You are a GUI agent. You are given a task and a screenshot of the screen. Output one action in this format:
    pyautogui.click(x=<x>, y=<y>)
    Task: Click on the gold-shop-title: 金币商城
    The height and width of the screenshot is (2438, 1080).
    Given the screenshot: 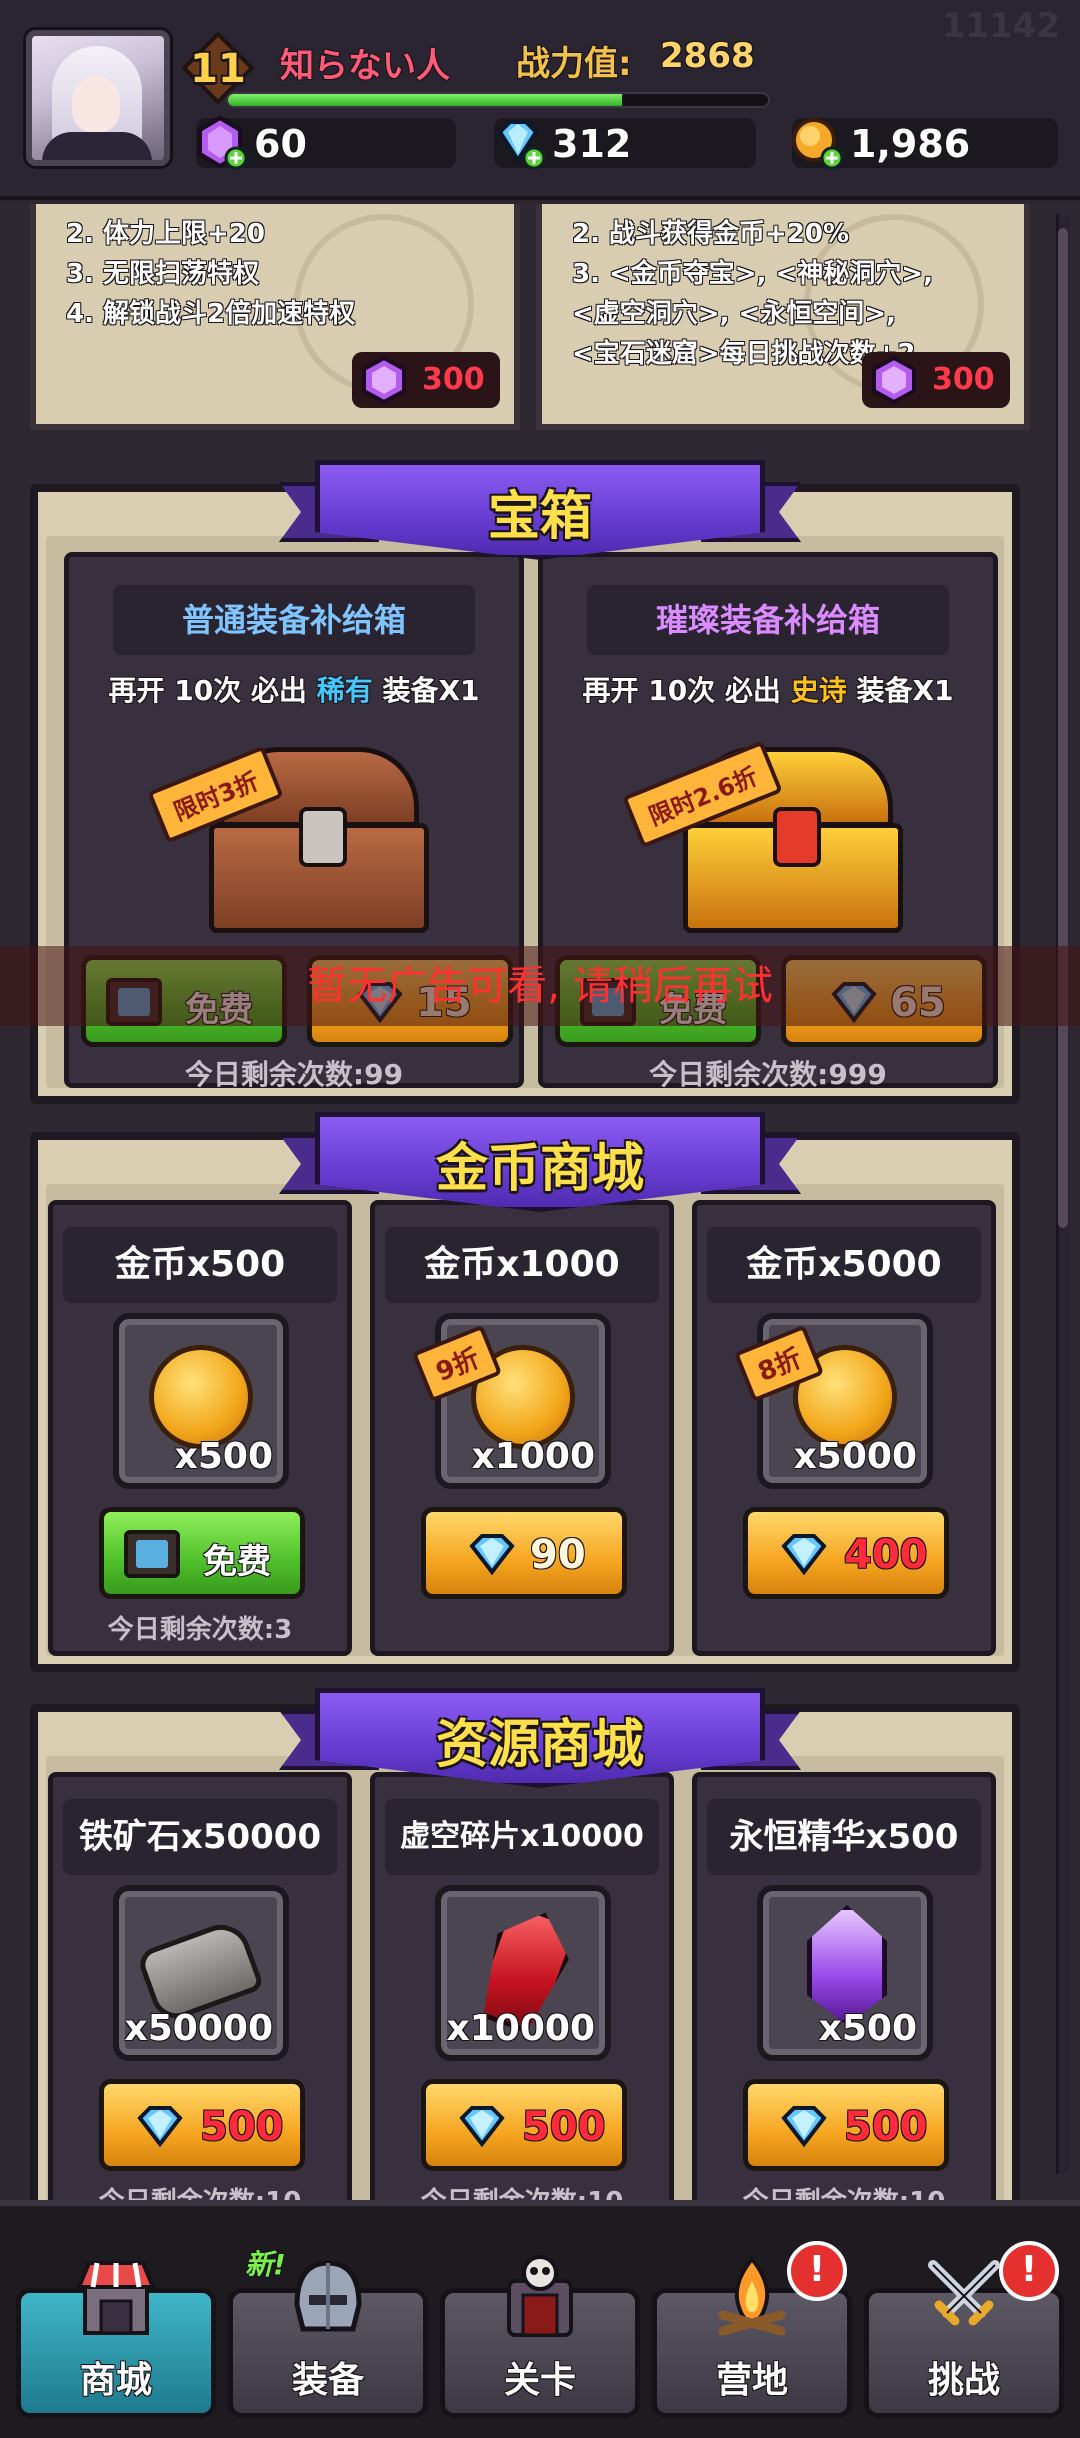 What is the action you would take?
    pyautogui.click(x=539, y=1169)
    